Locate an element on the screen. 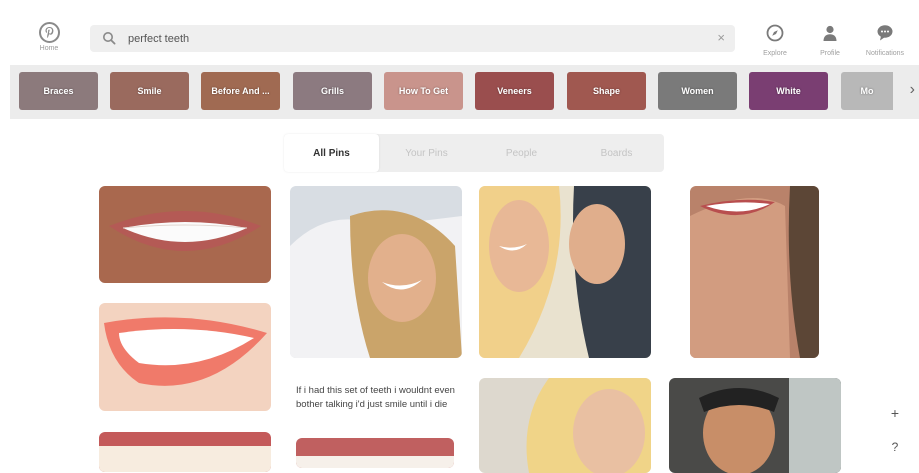  category-chip-label: Shape is located at coordinates (606, 91).